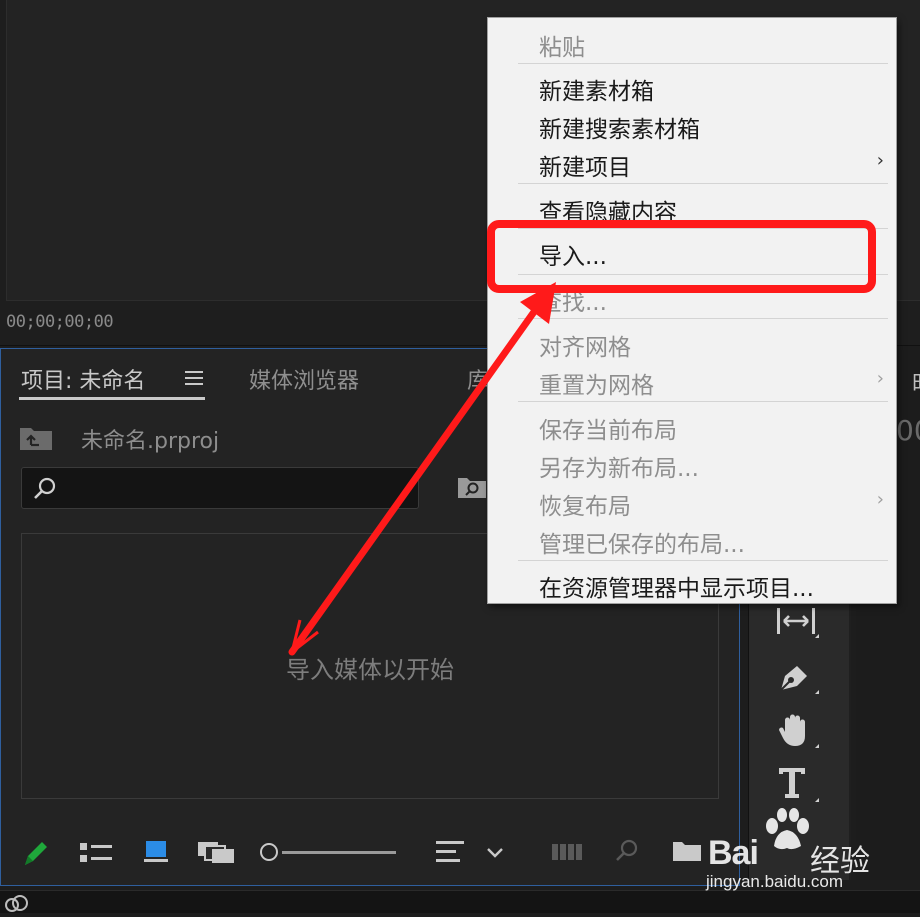 The width and height of the screenshot is (920, 917). I want to click on annotation-arrow-shaft, so click(416, 477).